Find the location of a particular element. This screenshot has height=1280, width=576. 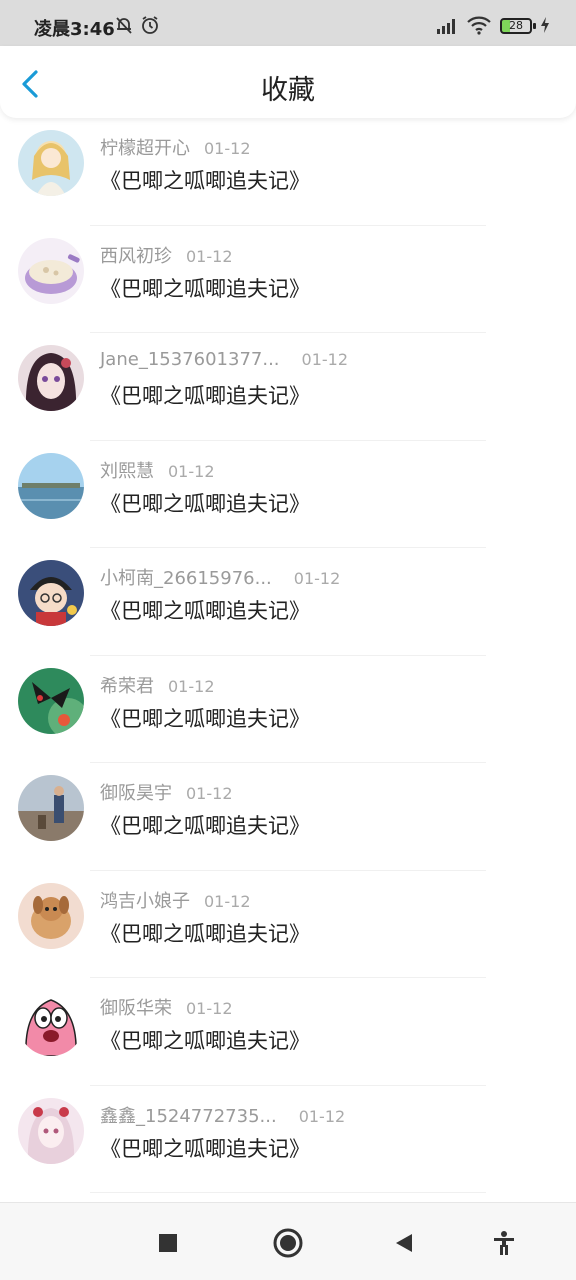

status-time: 凌晨3:46 is located at coordinates (74, 29).